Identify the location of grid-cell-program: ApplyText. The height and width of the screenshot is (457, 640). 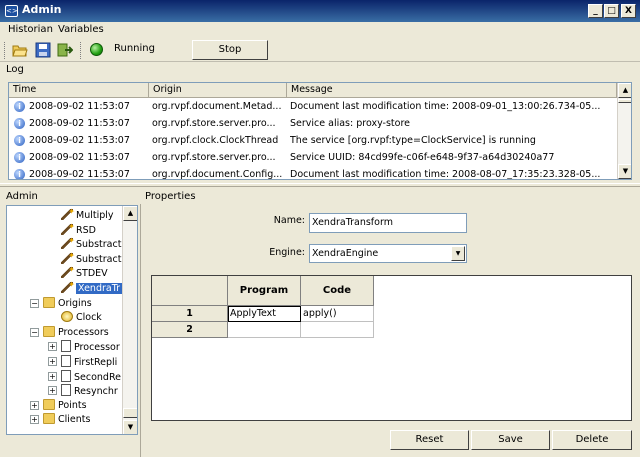
(264, 314).